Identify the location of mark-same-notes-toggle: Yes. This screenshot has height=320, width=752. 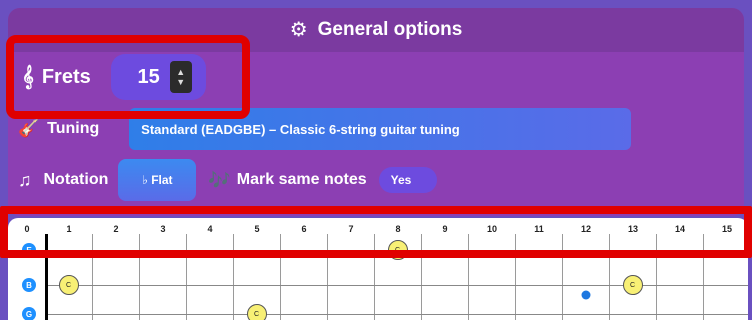
(407, 180).